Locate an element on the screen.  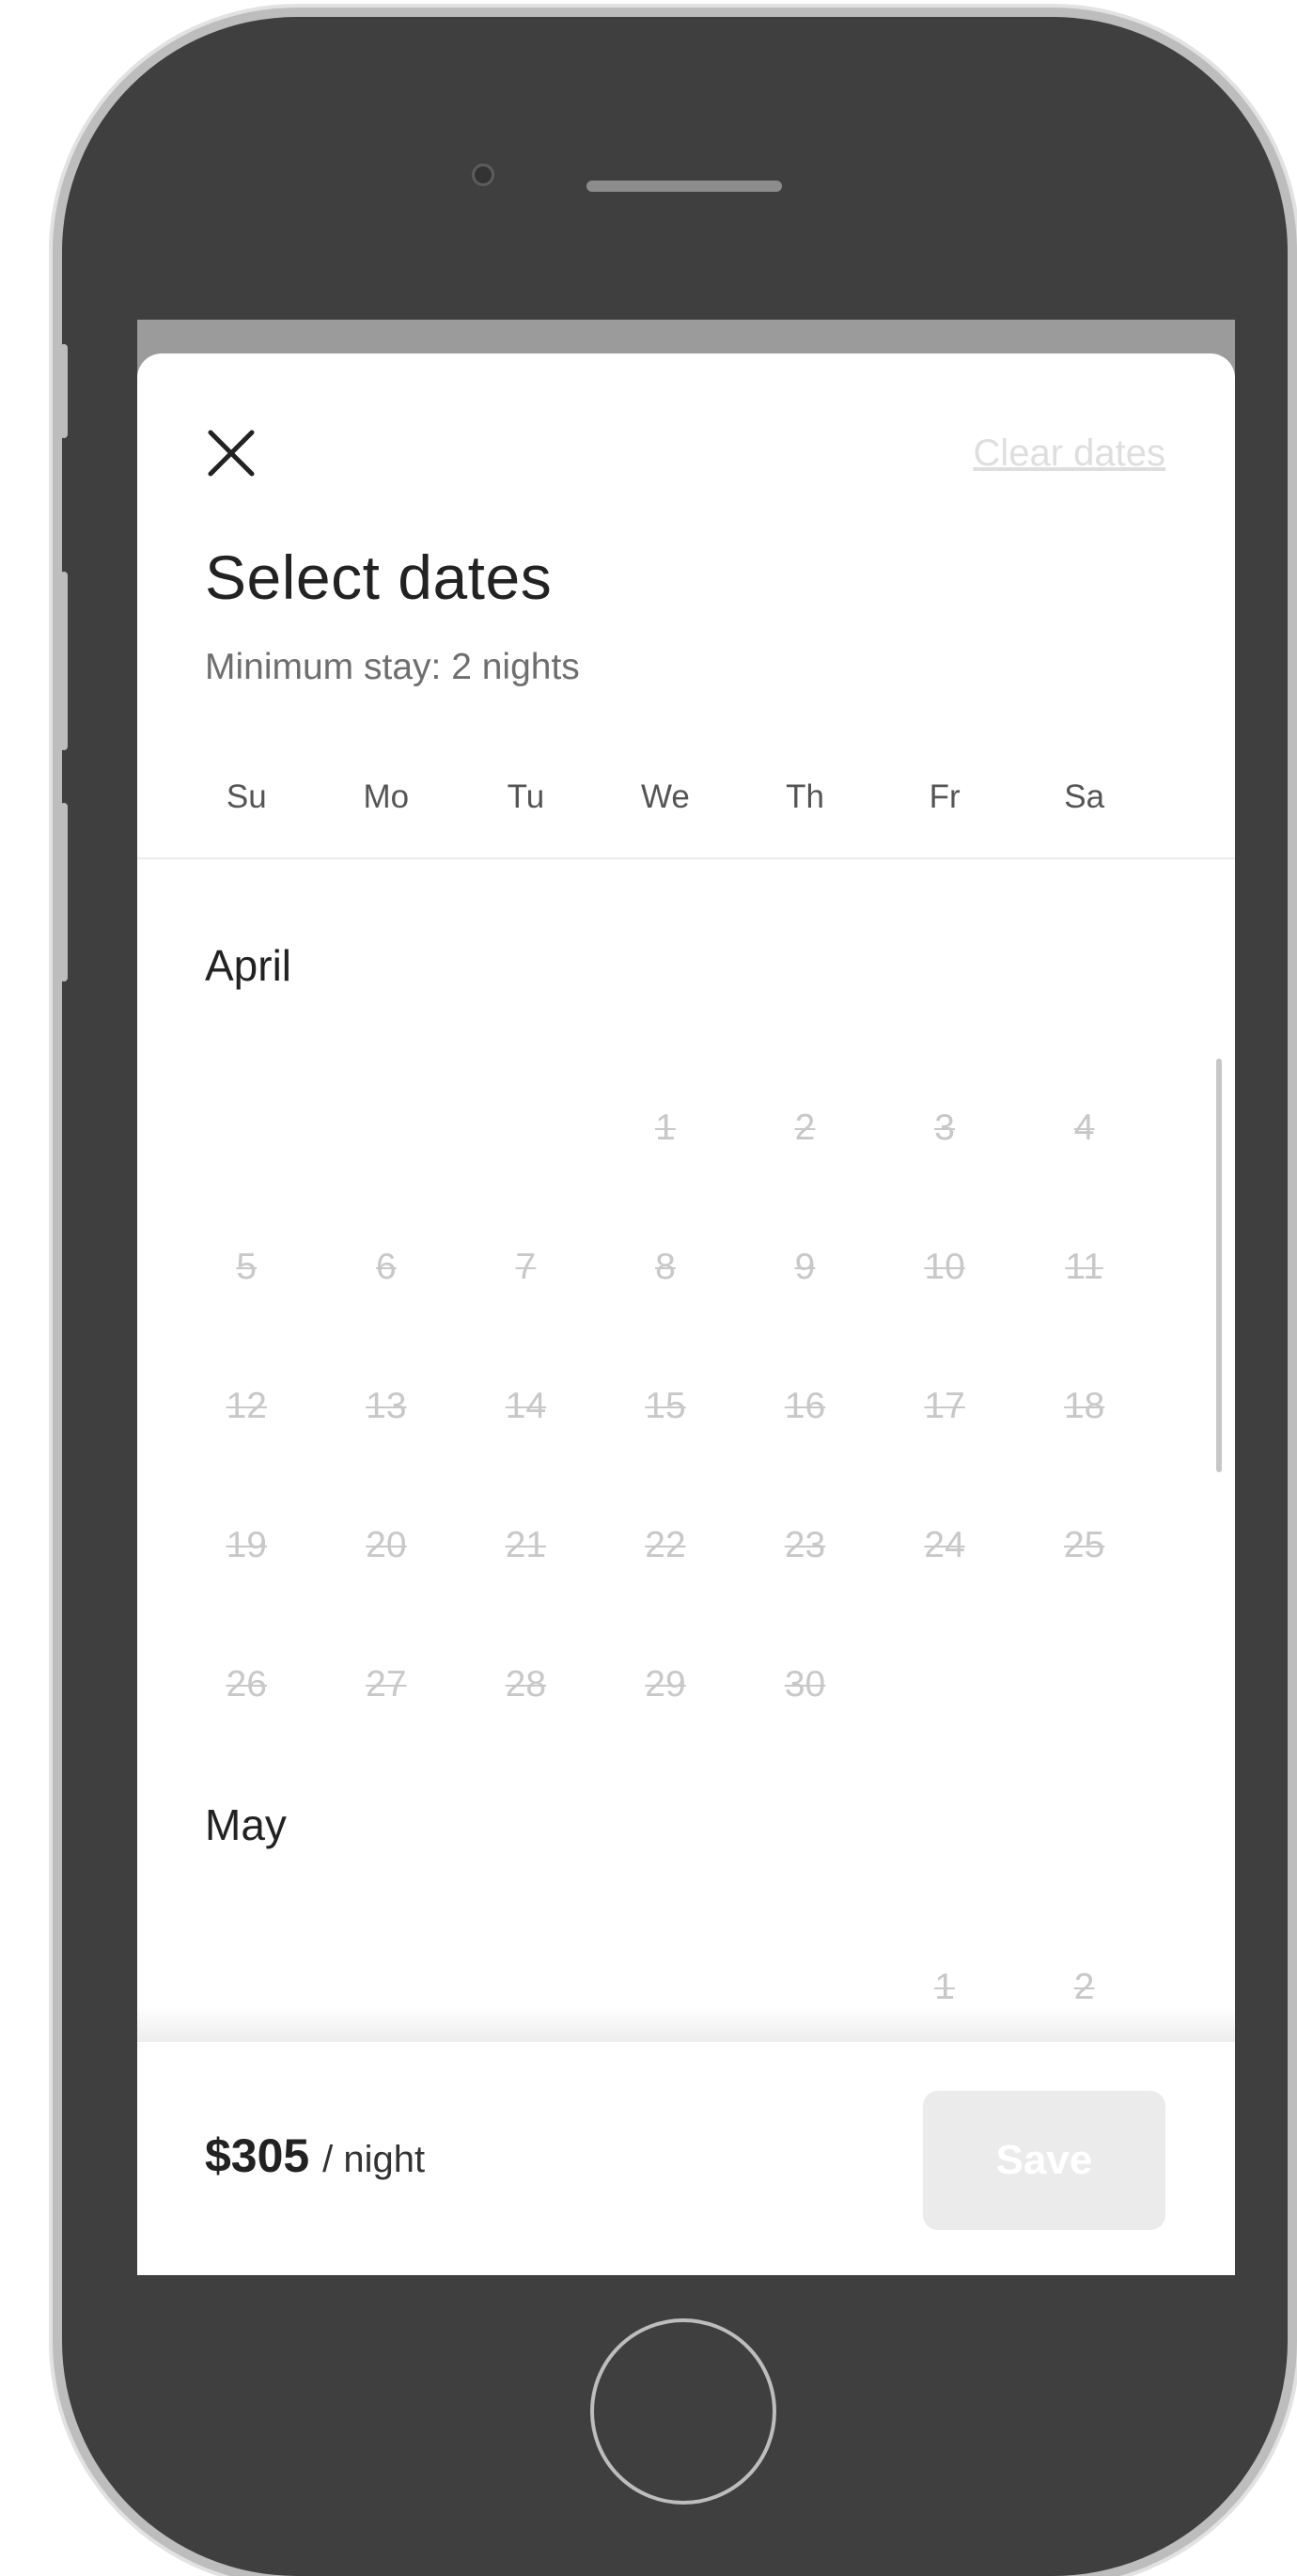
calendar-day: 25 is located at coordinates (1084, 1545).